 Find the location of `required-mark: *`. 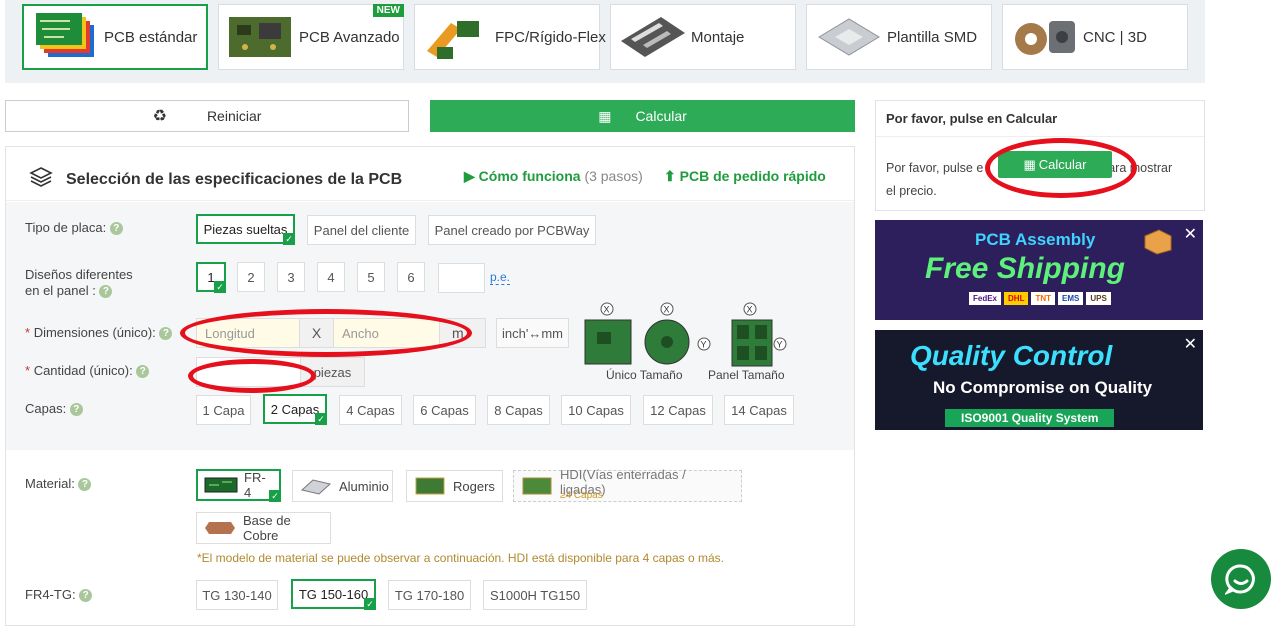

required-mark: * is located at coordinates (28, 332).